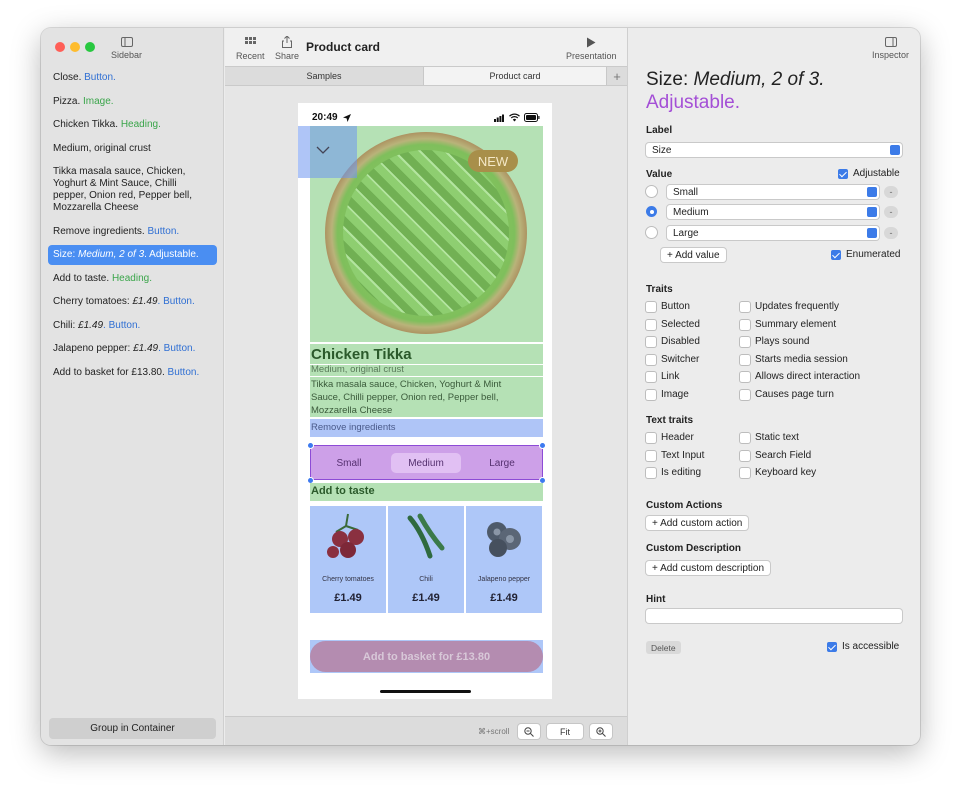 The image size is (961, 800). I want to click on list-item: Pizza. Image., so click(132, 102).